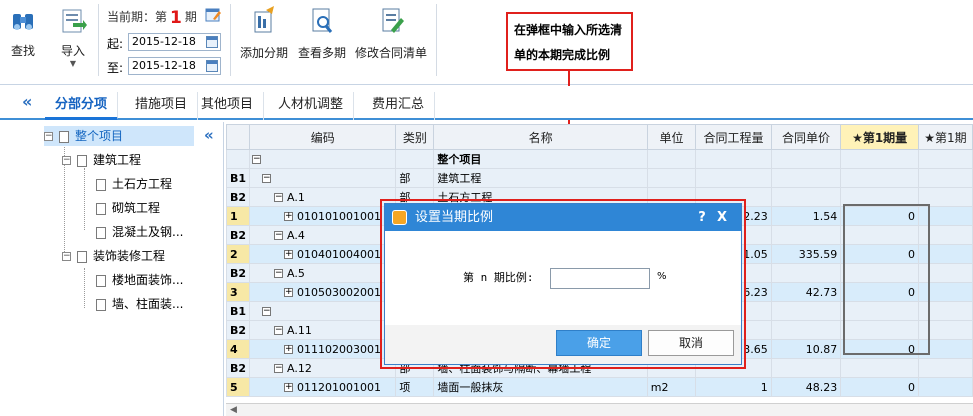 The width and height of the screenshot is (973, 416). Describe the element at coordinates (238, 216) in the screenshot. I see `row-number: 1` at that location.